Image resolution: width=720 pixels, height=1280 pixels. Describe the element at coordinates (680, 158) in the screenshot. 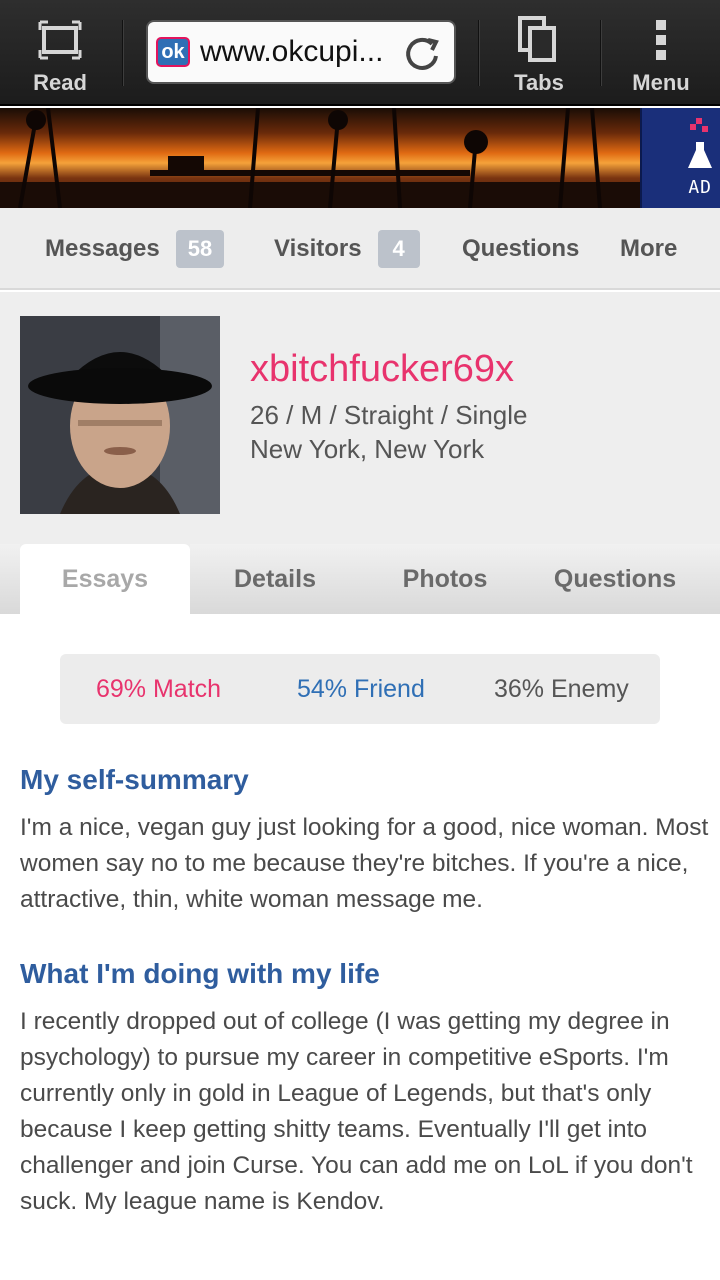

I see `ad-badge: AD` at that location.